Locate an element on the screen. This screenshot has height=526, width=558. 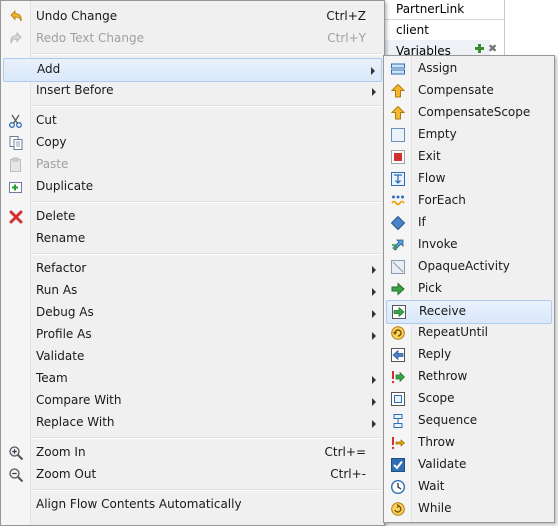
submenu-item-if: If is located at coordinates (469, 223).